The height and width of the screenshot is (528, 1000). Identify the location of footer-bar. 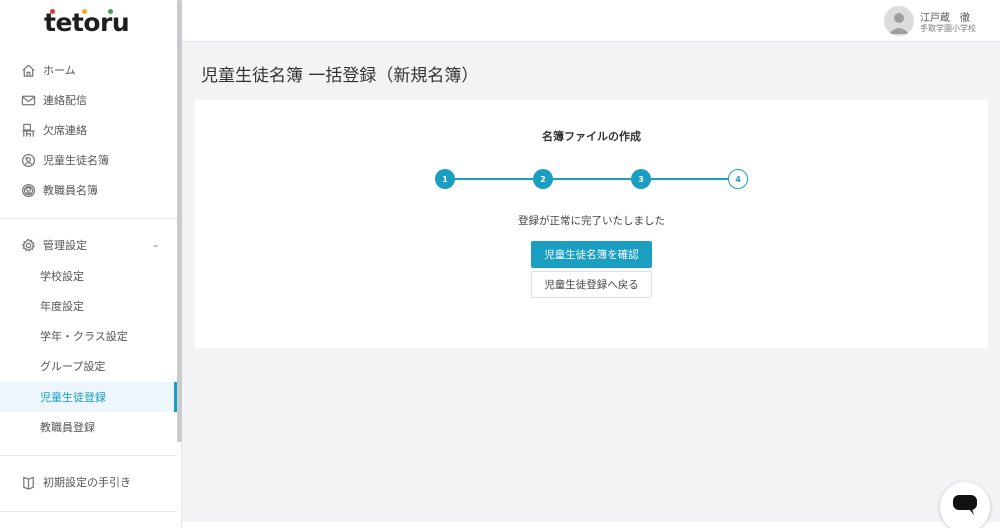
(591, 525).